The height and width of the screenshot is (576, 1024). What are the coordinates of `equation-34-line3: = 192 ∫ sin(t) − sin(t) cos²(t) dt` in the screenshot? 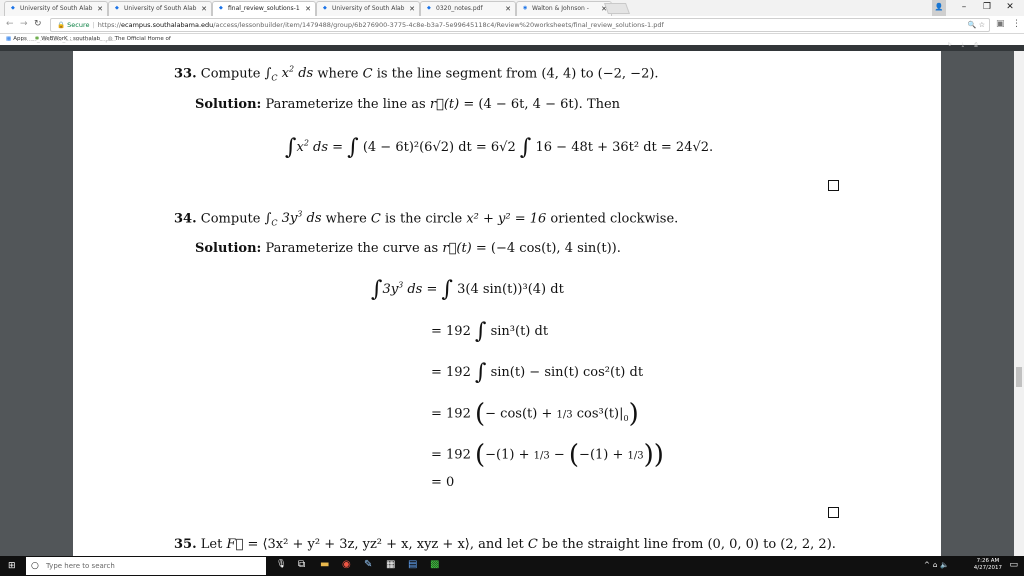 It's located at (537, 372).